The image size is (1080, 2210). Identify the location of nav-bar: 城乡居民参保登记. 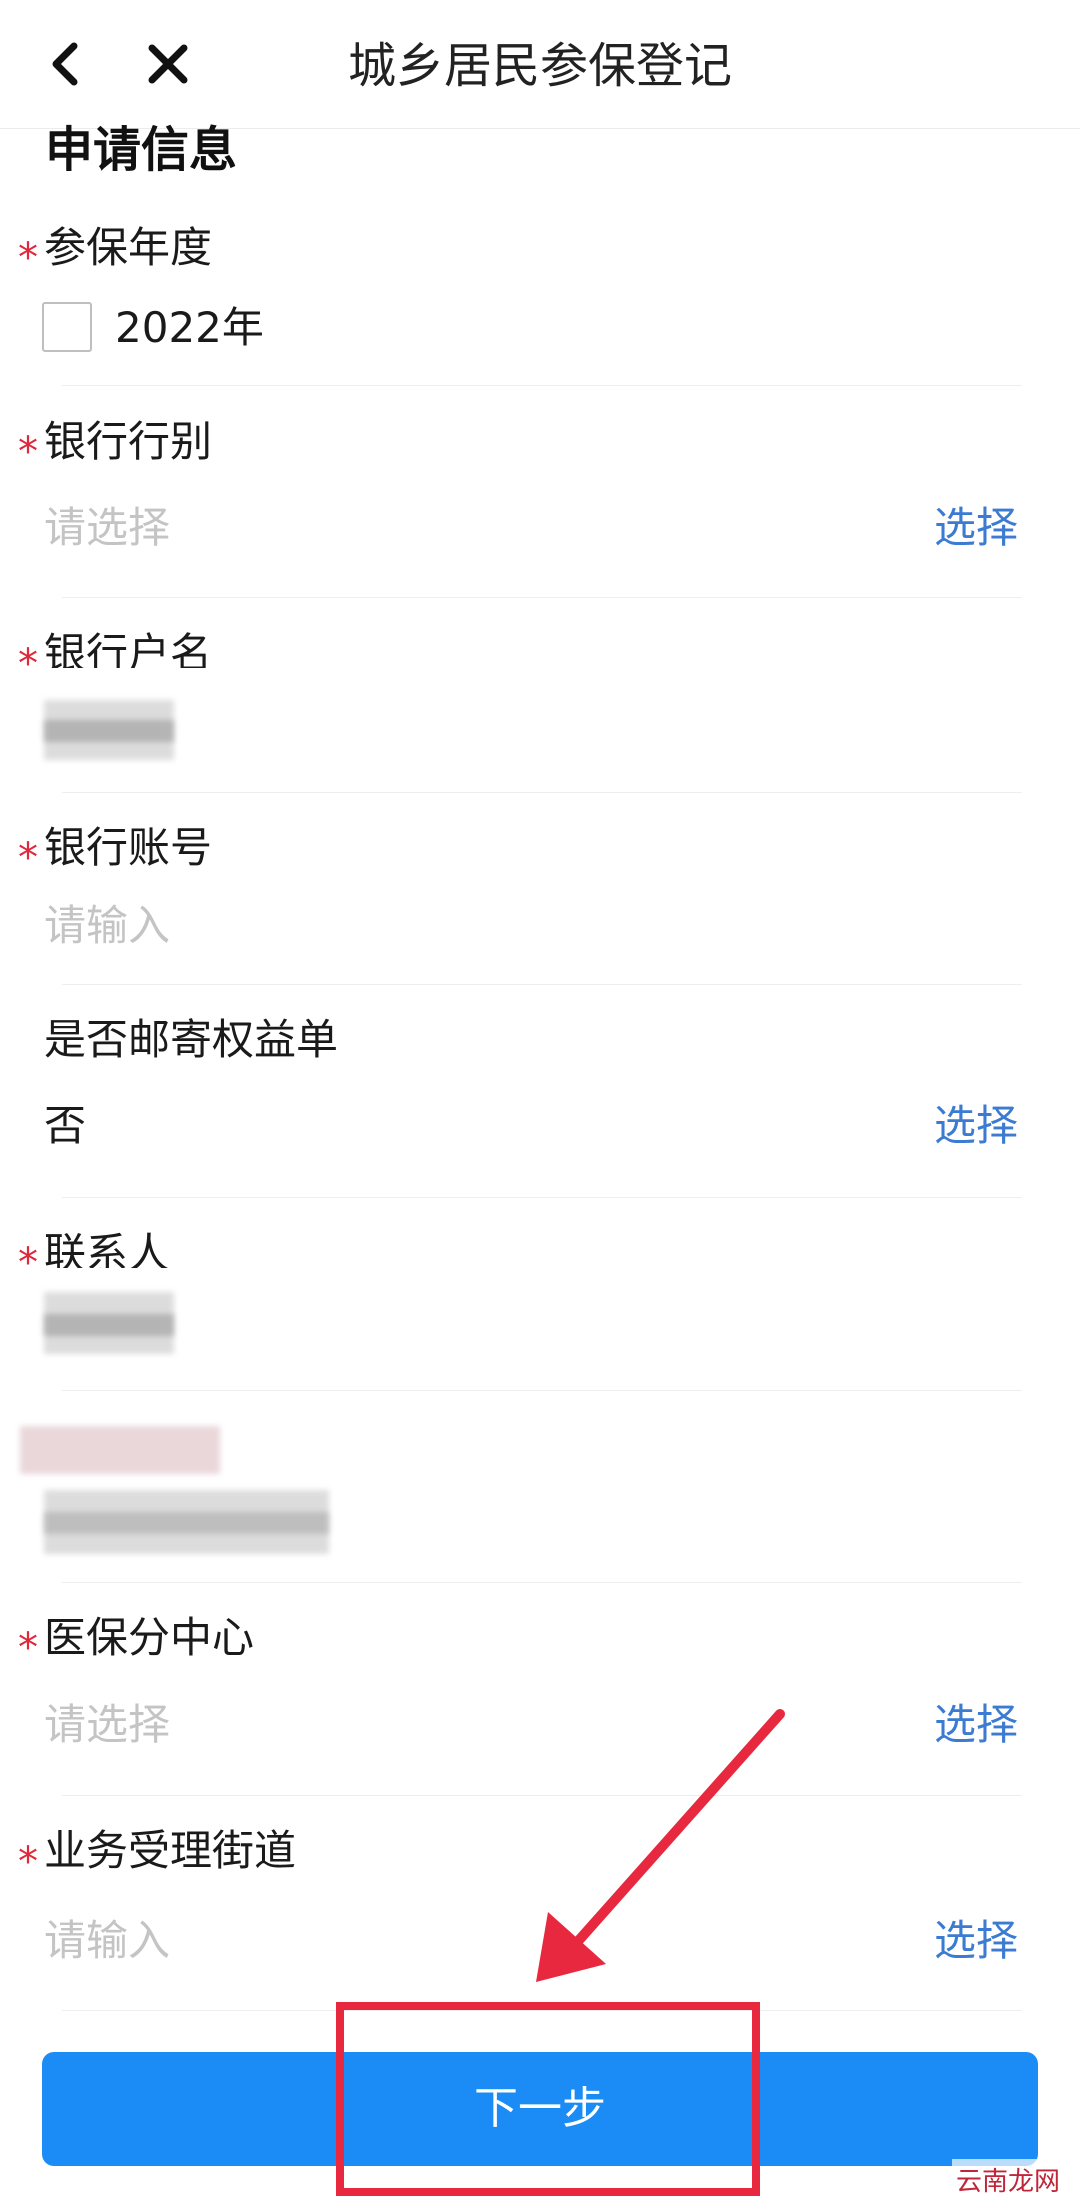
(540, 64).